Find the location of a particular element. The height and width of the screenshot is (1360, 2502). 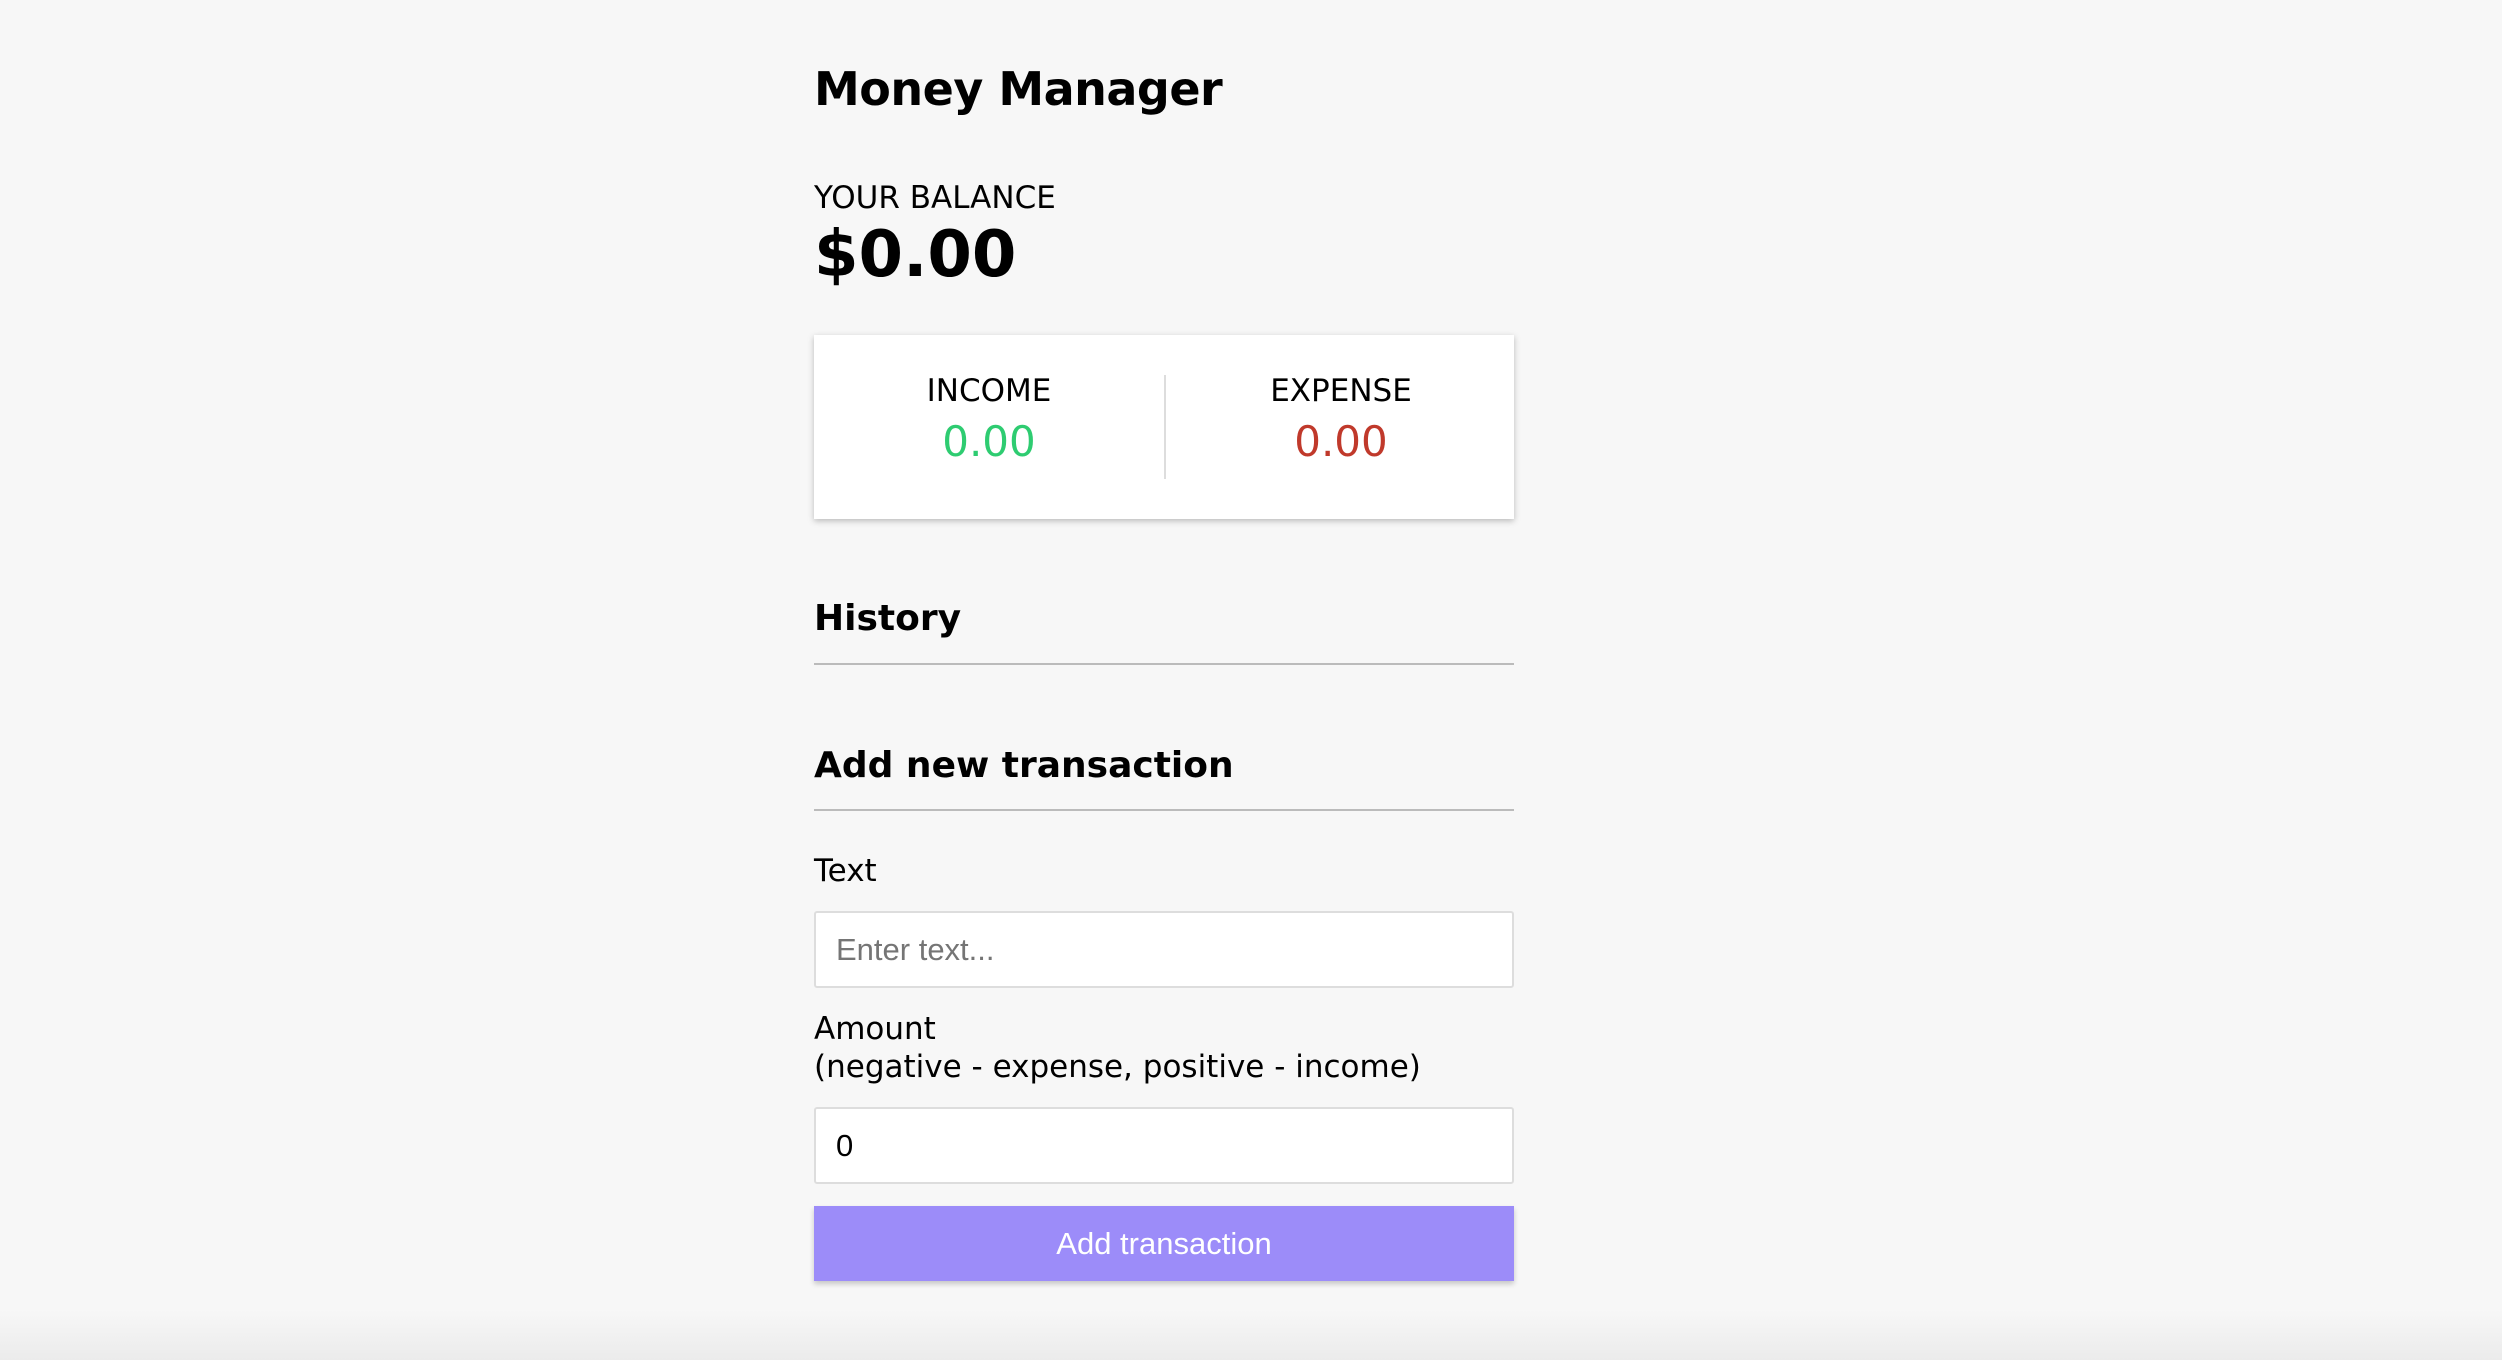

text-label: Text is located at coordinates (845, 871).